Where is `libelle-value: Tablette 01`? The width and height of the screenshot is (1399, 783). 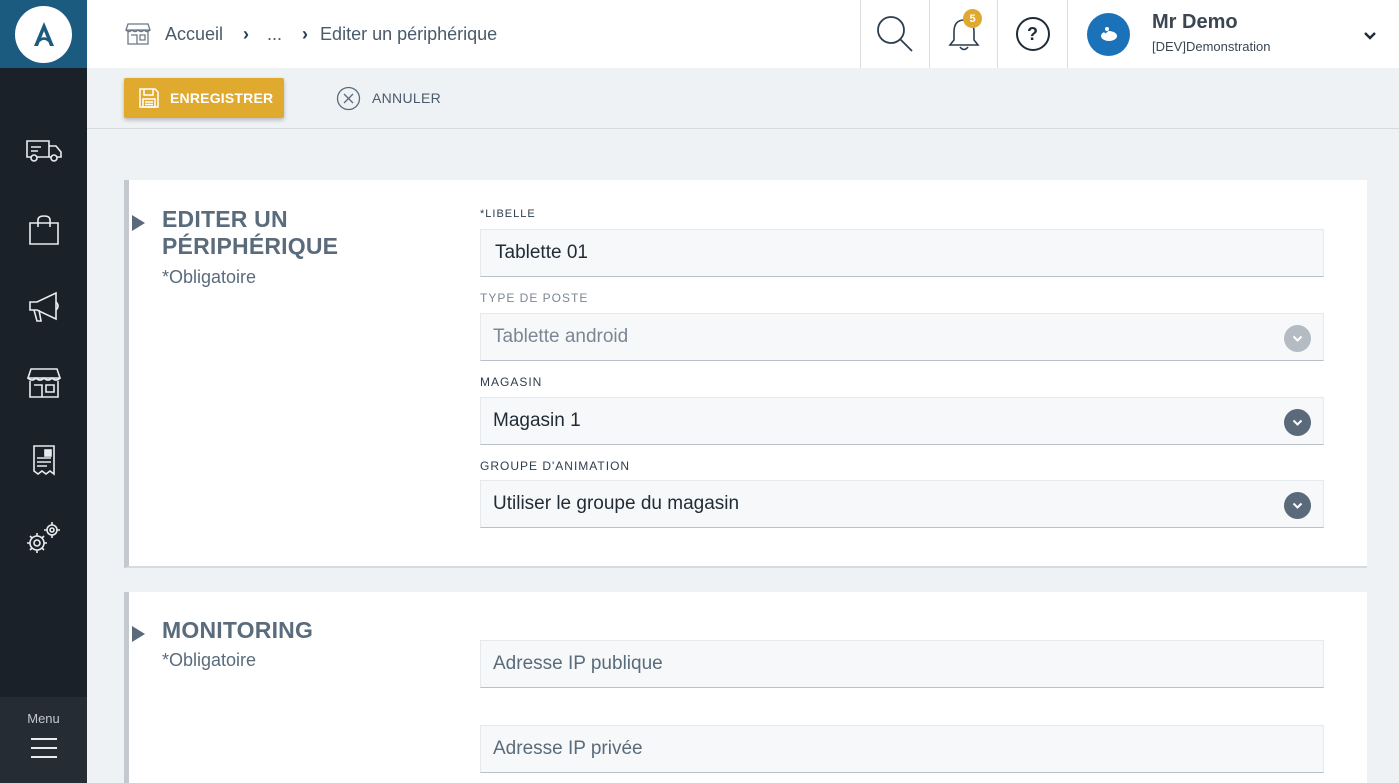 libelle-value: Tablette 01 is located at coordinates (541, 252).